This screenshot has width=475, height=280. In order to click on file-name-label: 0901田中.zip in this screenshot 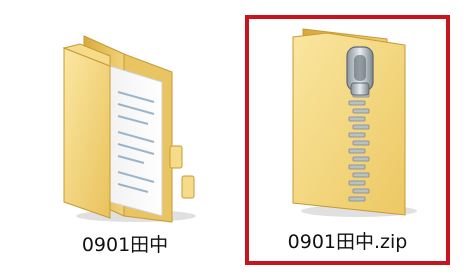, I will do `click(347, 242)`.